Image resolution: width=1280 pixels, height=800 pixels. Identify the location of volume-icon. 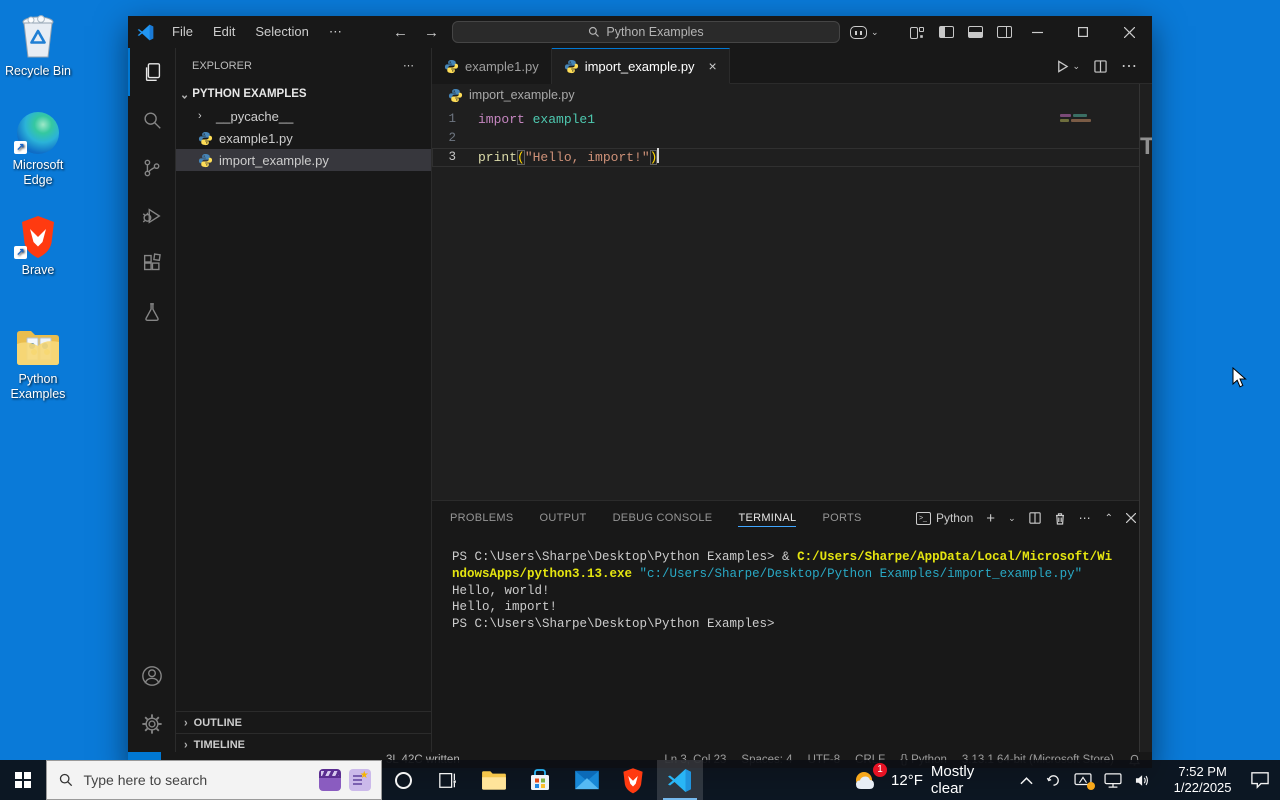
(1143, 780).